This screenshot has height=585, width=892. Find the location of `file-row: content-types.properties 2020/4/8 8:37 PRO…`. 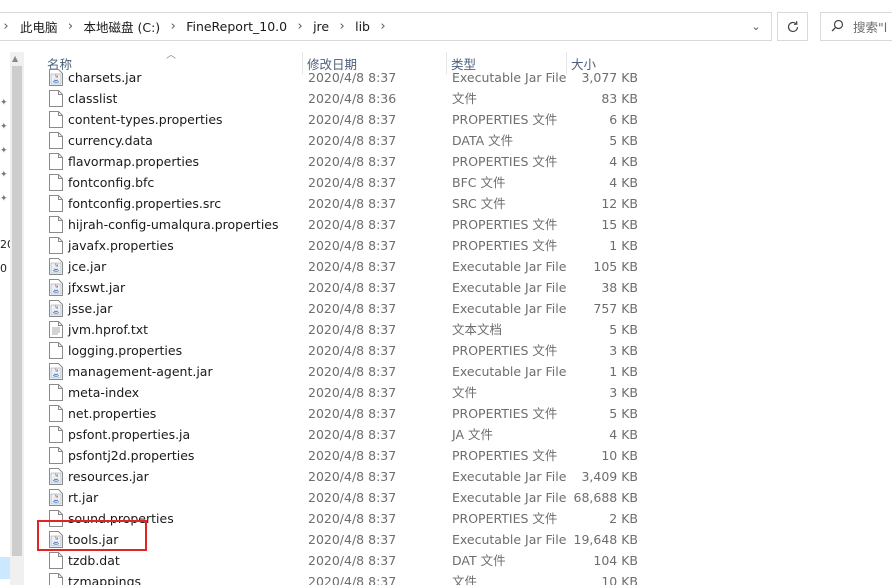

file-row: content-types.properties 2020/4/8 8:37 PRO… is located at coordinates (446, 119).